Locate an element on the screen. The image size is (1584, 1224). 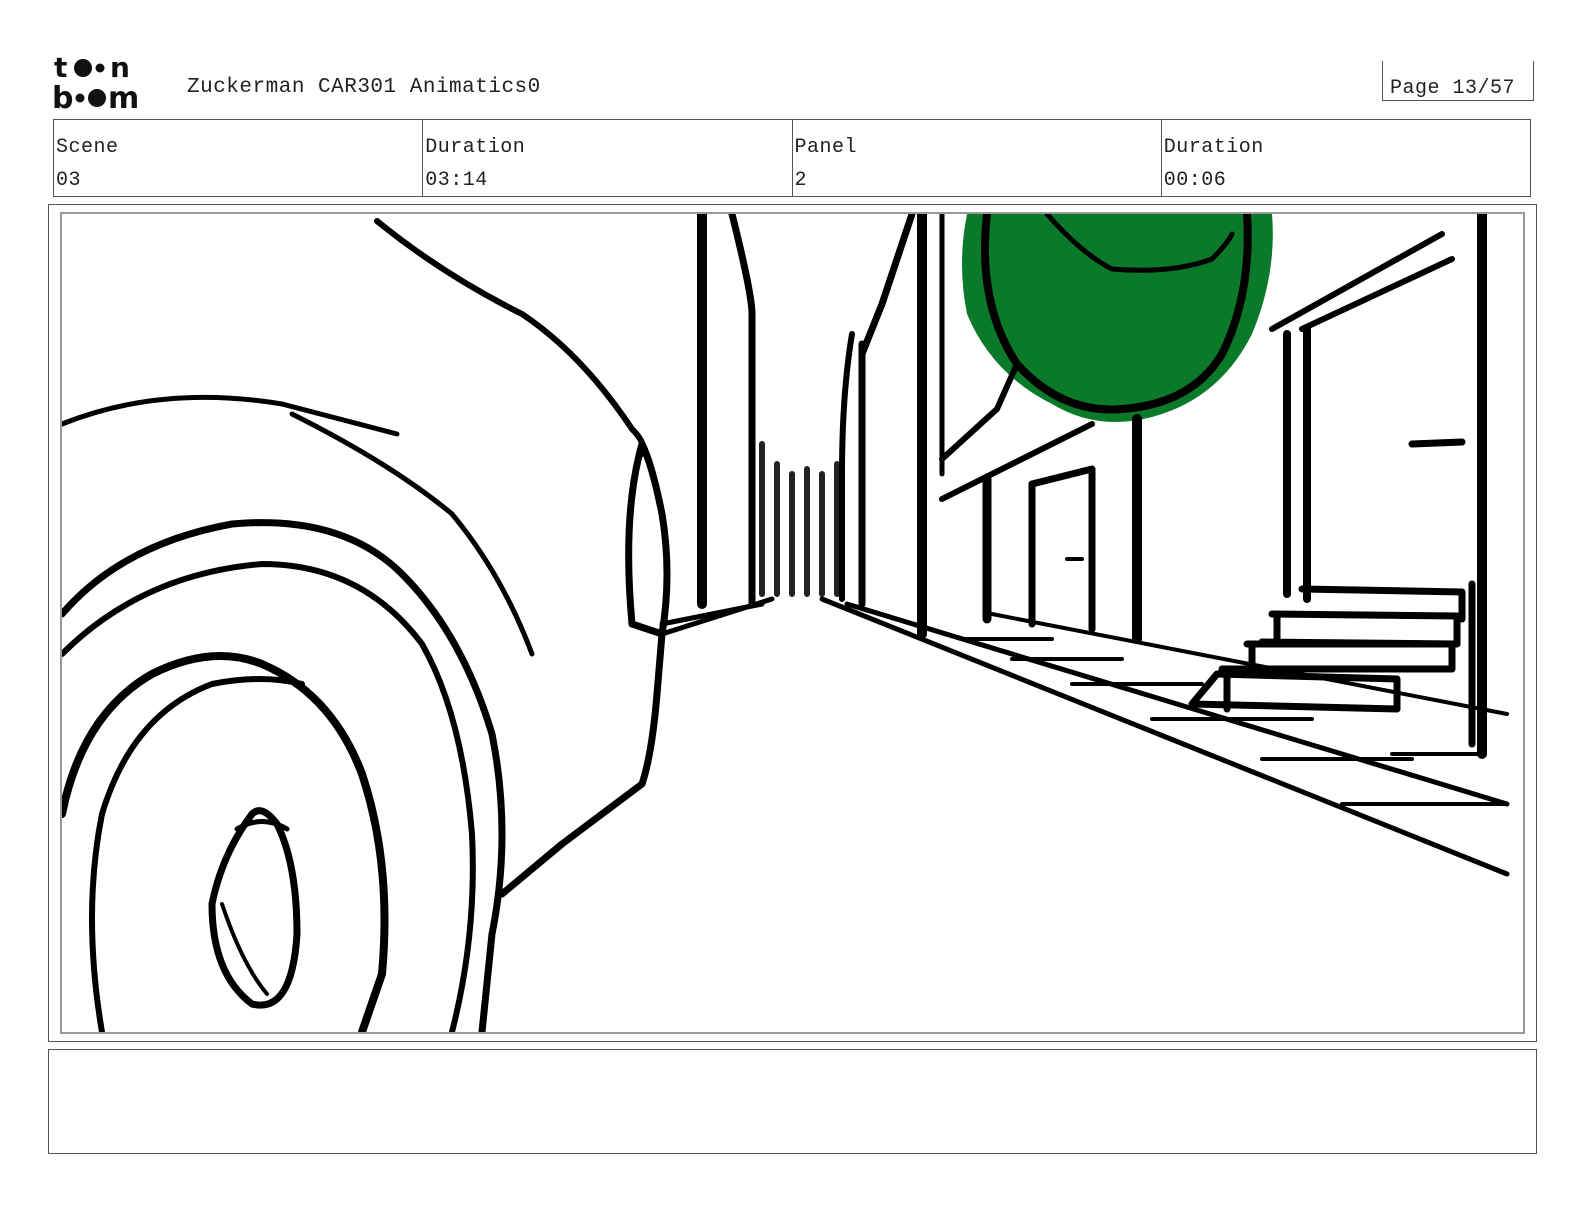
scene-cell: Scene 03 is located at coordinates (239, 158).